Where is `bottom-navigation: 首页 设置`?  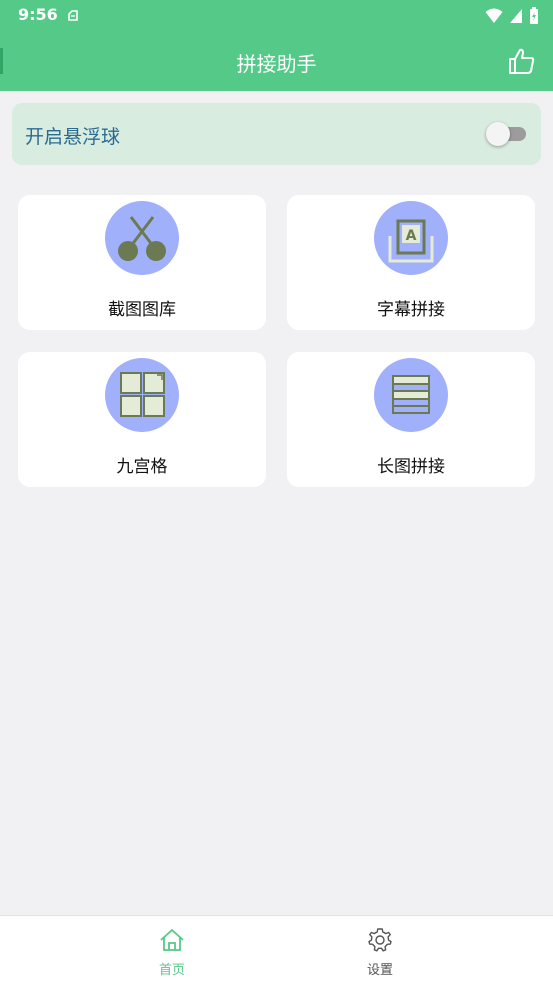
bottom-navigation: 首页 设置 is located at coordinates (276, 950).